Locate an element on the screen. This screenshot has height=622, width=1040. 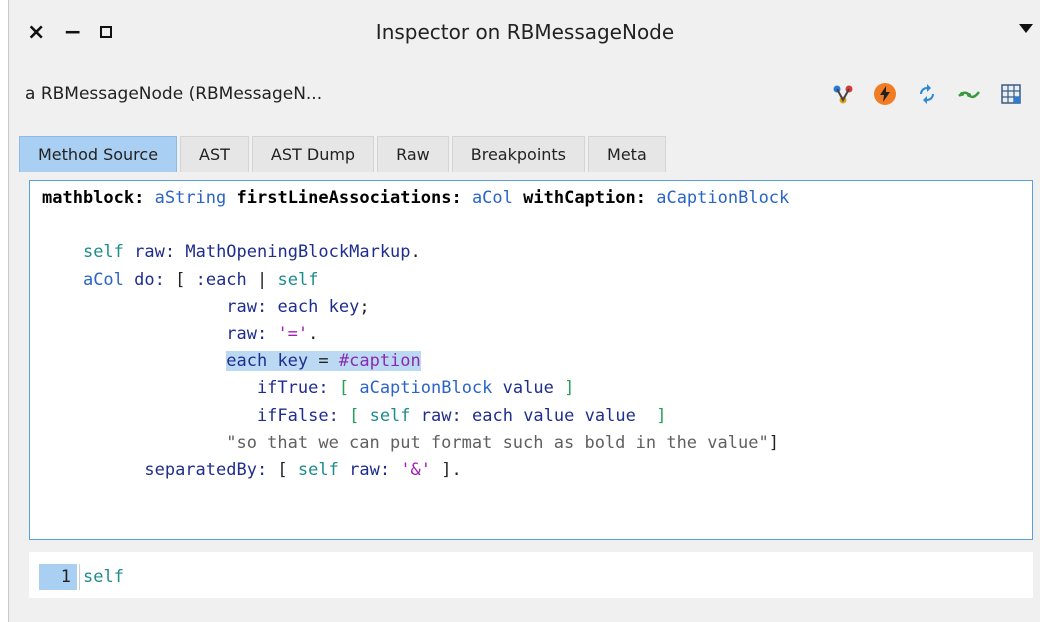
refresh-icon is located at coordinates (927, 94).